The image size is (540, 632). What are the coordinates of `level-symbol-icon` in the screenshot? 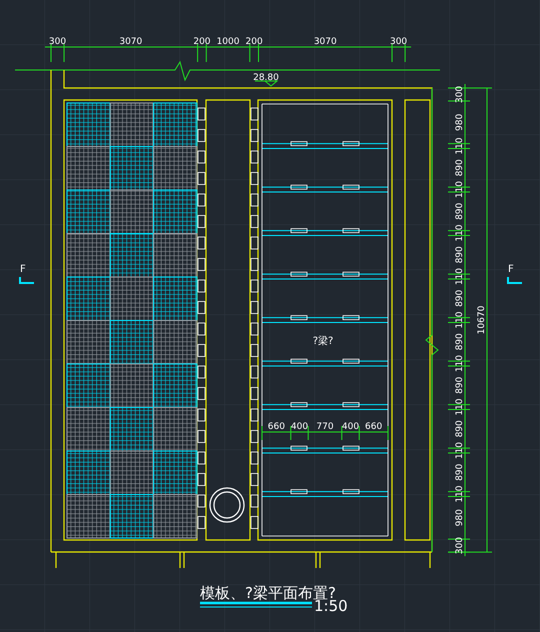 It's located at (266, 83).